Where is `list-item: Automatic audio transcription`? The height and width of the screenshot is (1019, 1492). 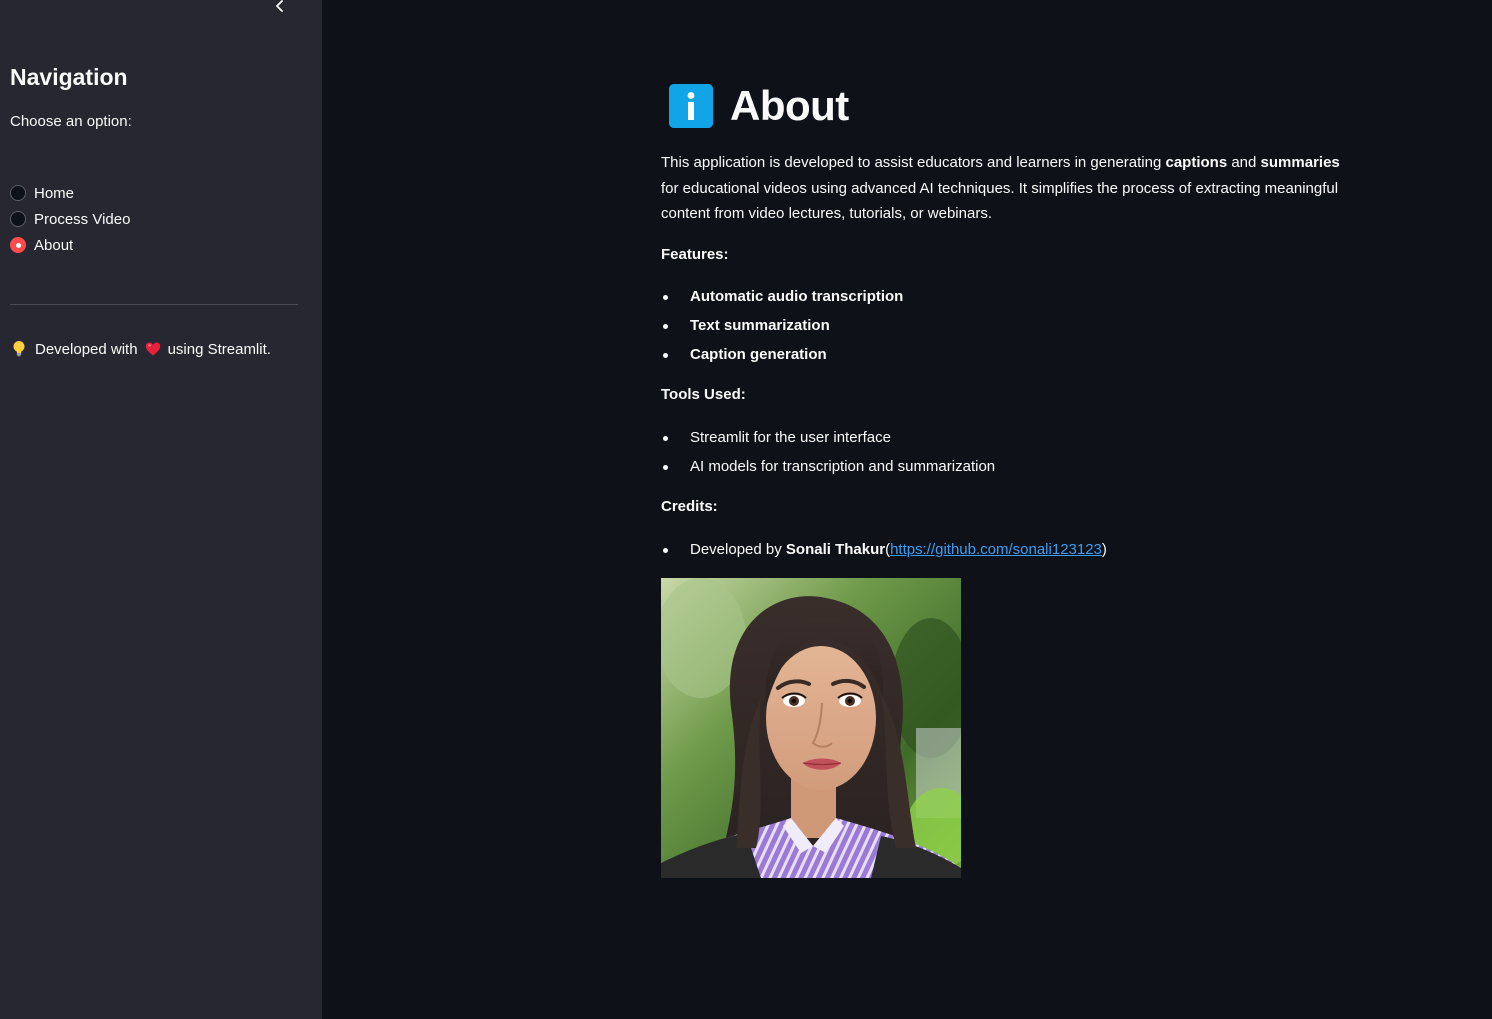 list-item: Automatic audio transcription is located at coordinates (1011, 296).